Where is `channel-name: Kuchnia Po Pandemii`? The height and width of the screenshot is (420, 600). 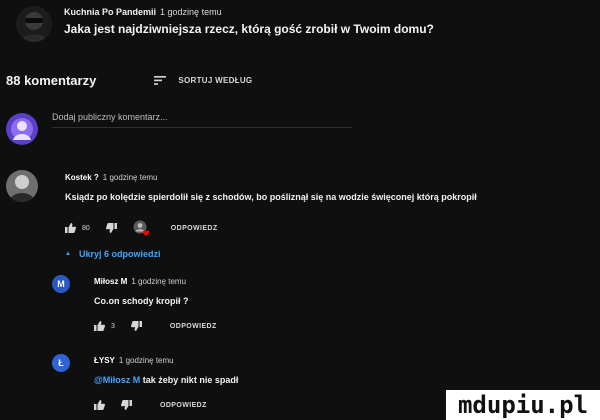
channel-name: Kuchnia Po Pandemii is located at coordinates (110, 12).